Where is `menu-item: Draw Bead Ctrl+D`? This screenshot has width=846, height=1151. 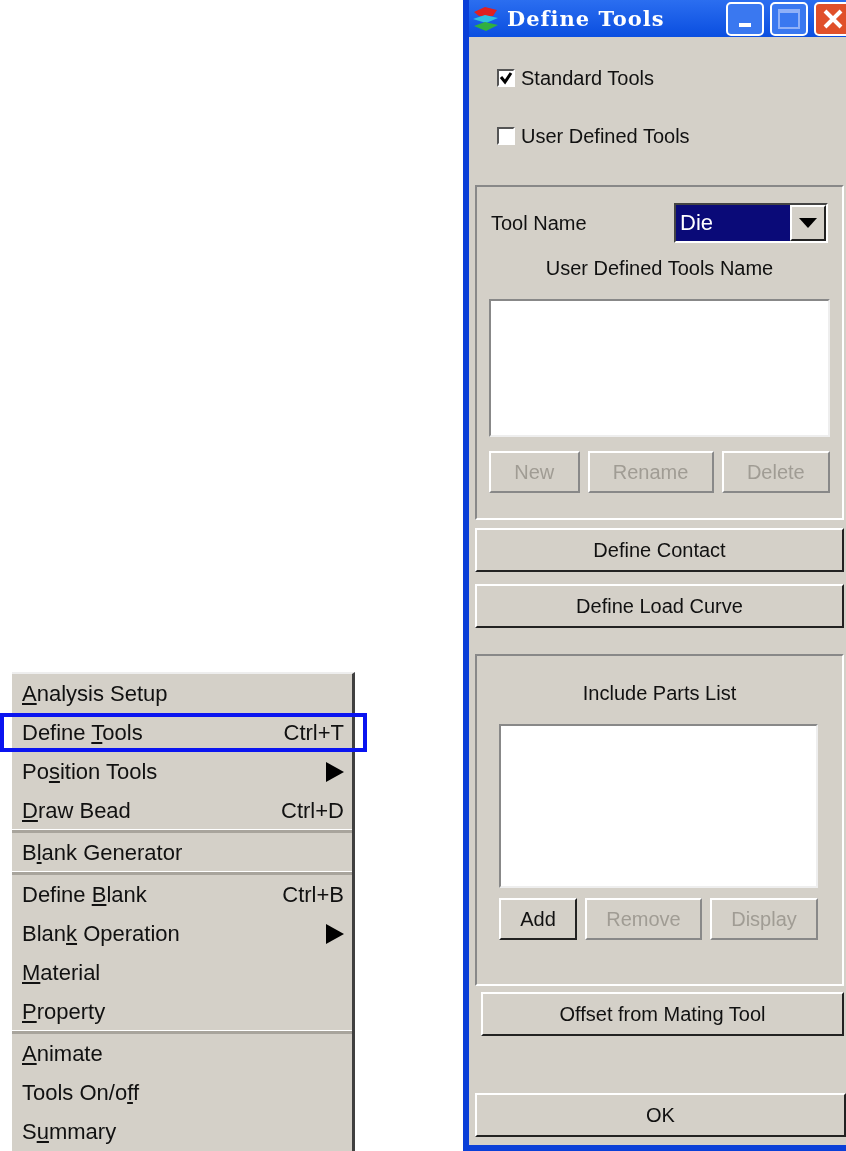
menu-item: Draw Bead Ctrl+D is located at coordinates (182, 810).